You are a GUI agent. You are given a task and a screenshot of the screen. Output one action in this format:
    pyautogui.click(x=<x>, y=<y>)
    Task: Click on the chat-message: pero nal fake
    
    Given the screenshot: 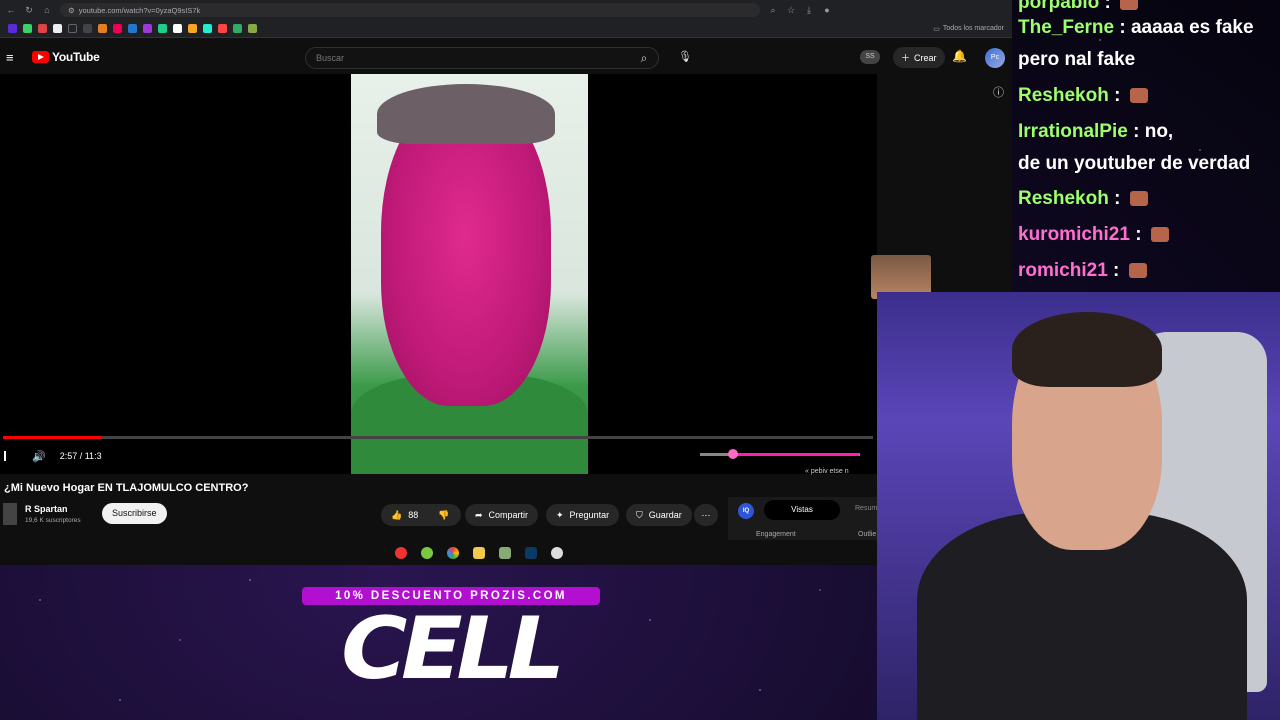 What is the action you would take?
    pyautogui.click(x=1076, y=60)
    